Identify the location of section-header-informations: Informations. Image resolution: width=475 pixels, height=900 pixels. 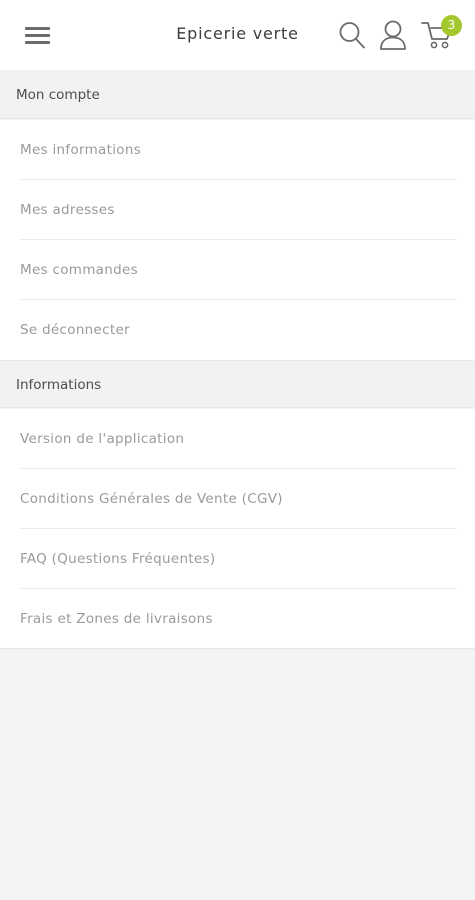
(237, 384).